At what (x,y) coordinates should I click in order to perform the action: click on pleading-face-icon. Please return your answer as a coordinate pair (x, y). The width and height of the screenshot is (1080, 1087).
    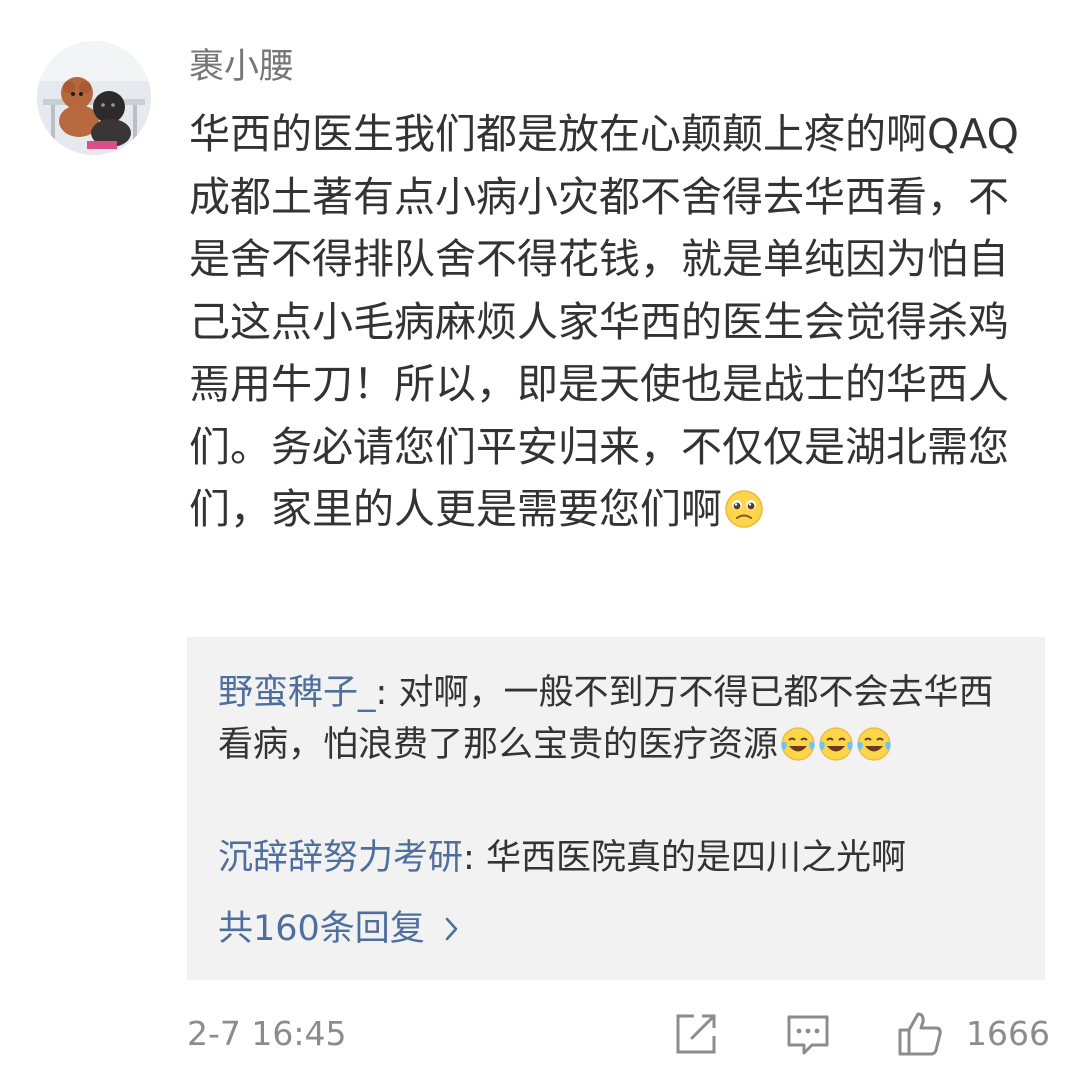
    Looking at the image, I should click on (744, 509).